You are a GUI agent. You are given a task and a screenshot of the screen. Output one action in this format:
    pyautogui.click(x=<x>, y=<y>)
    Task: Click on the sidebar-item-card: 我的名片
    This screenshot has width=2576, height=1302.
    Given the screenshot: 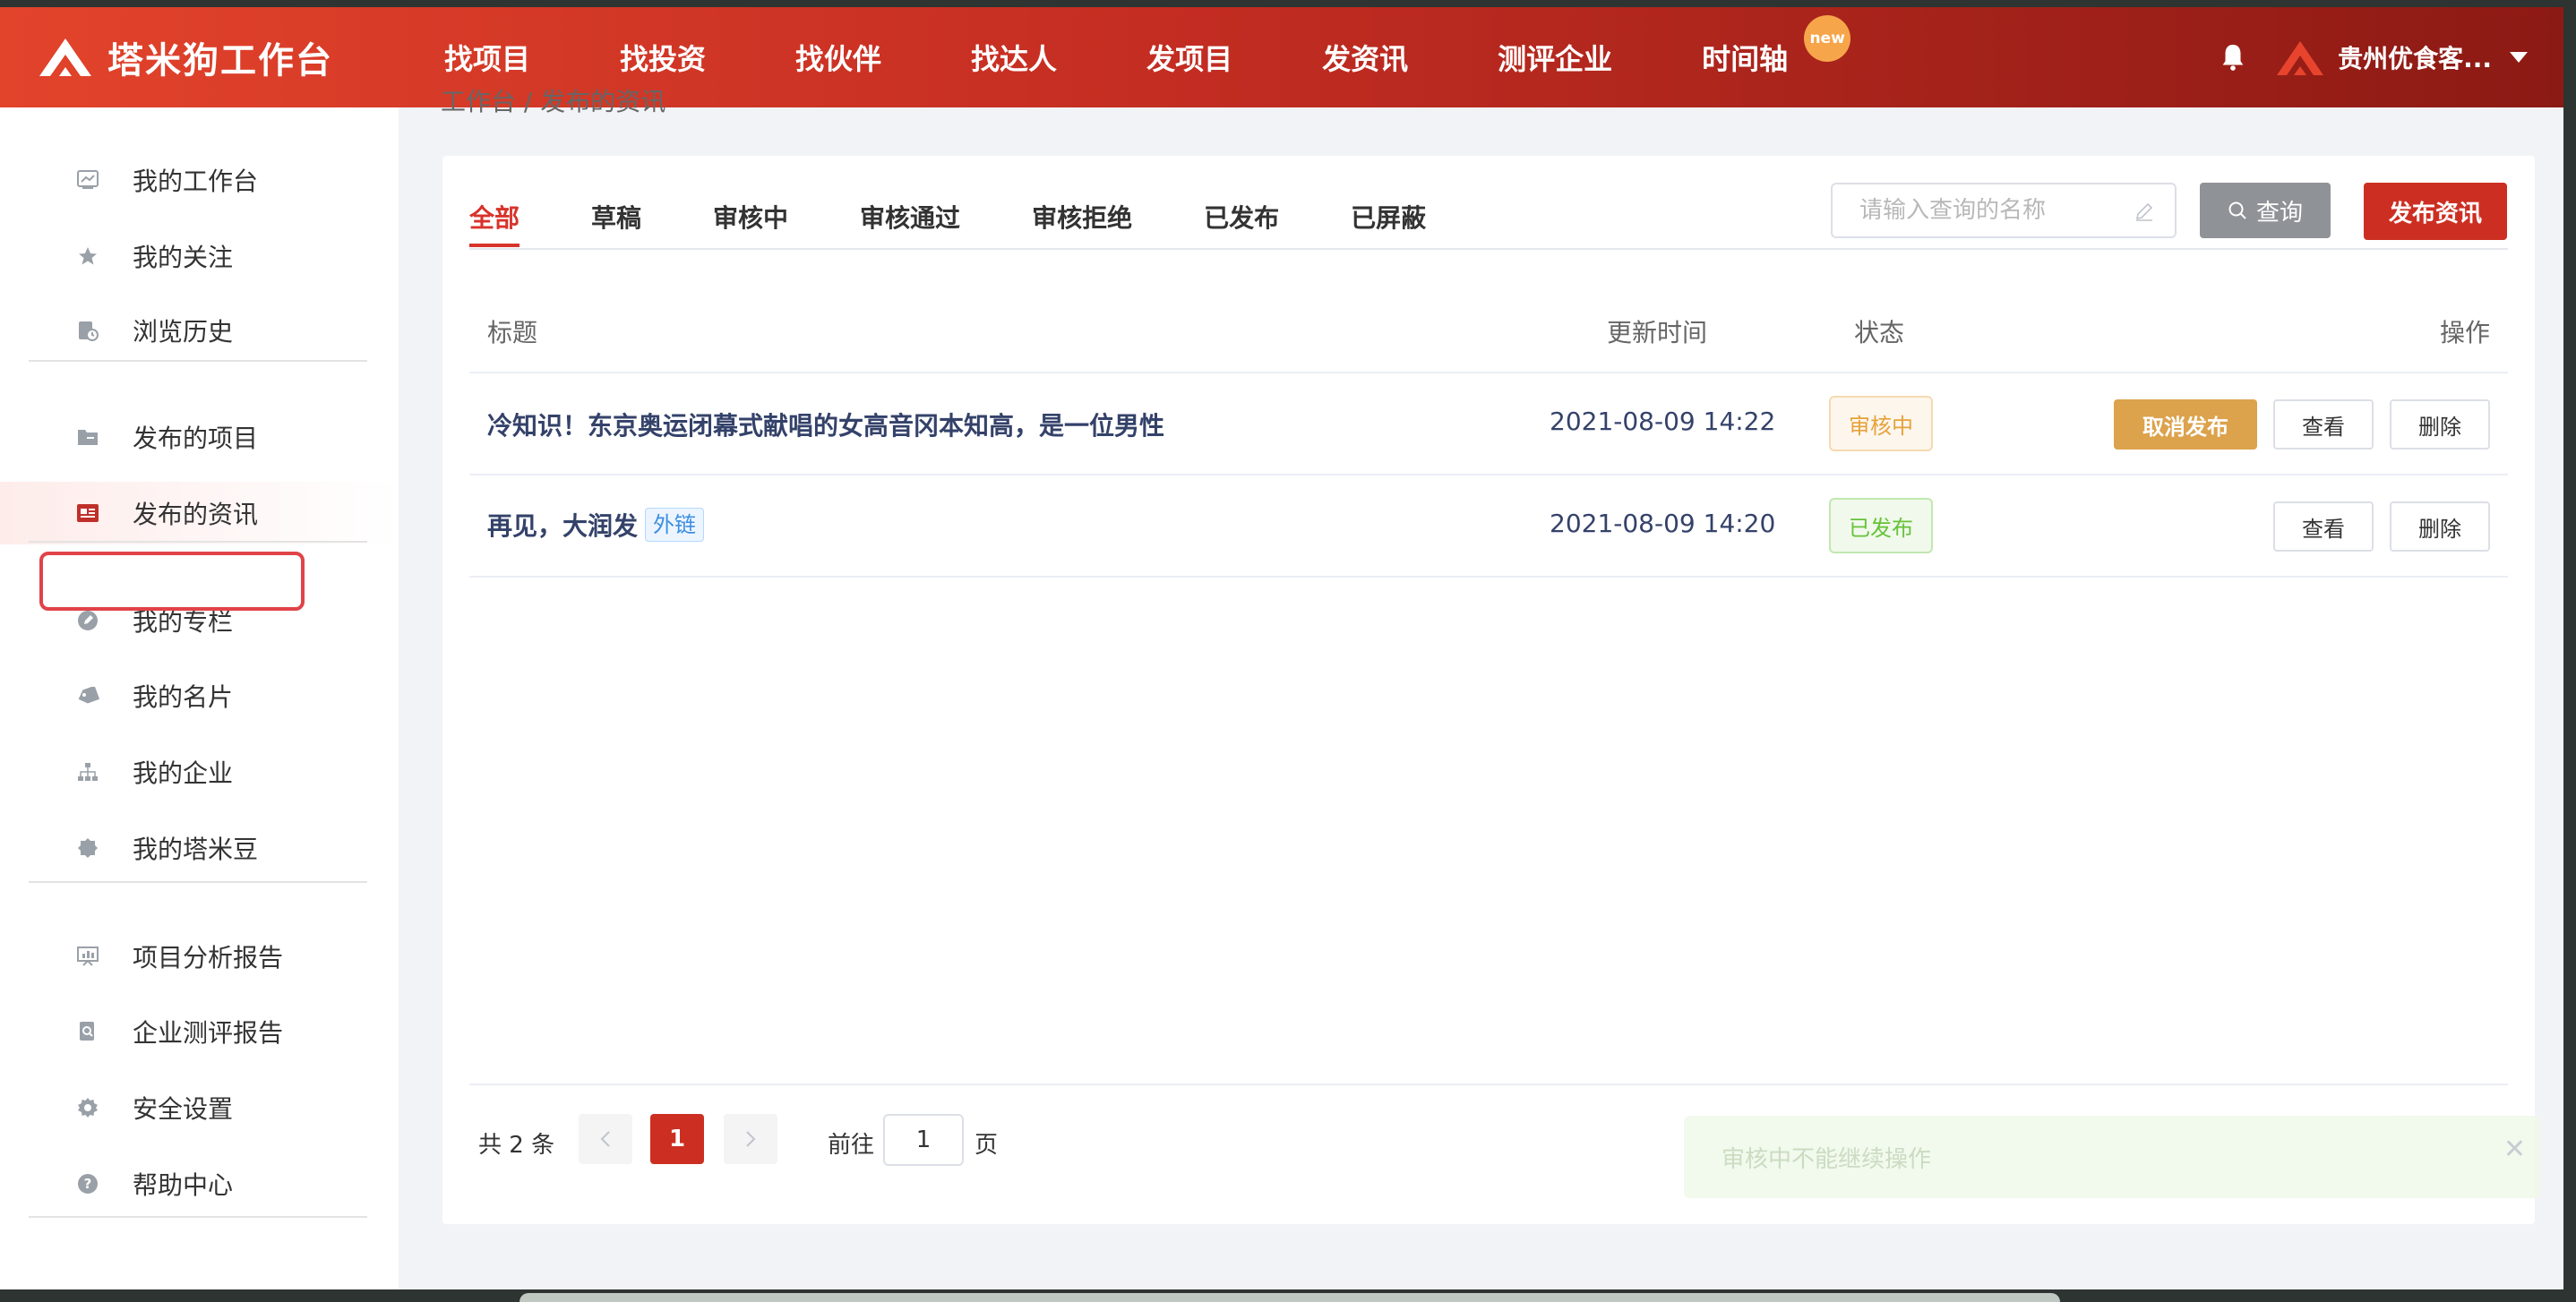 What is the action you would take?
    pyautogui.click(x=199, y=695)
    